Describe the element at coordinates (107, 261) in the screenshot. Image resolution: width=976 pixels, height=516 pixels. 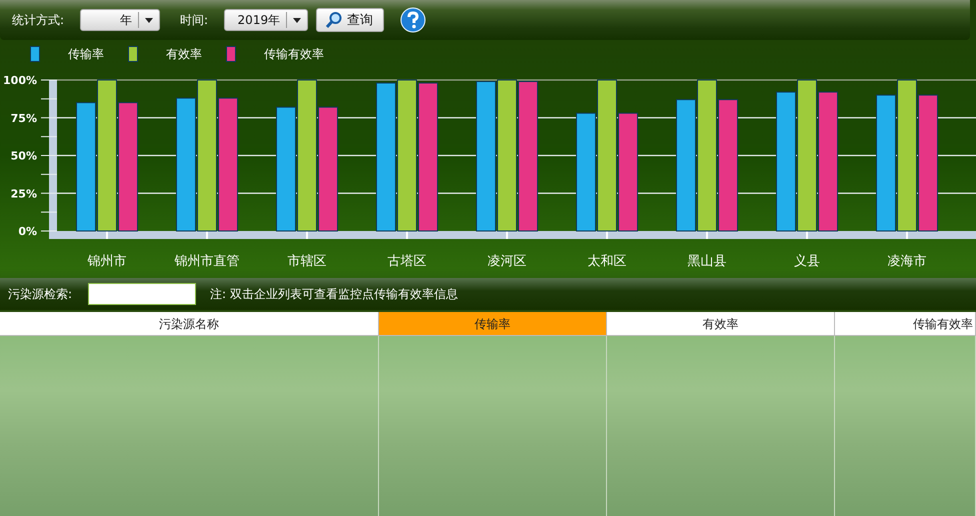
I see `axis-label: 锦州市` at that location.